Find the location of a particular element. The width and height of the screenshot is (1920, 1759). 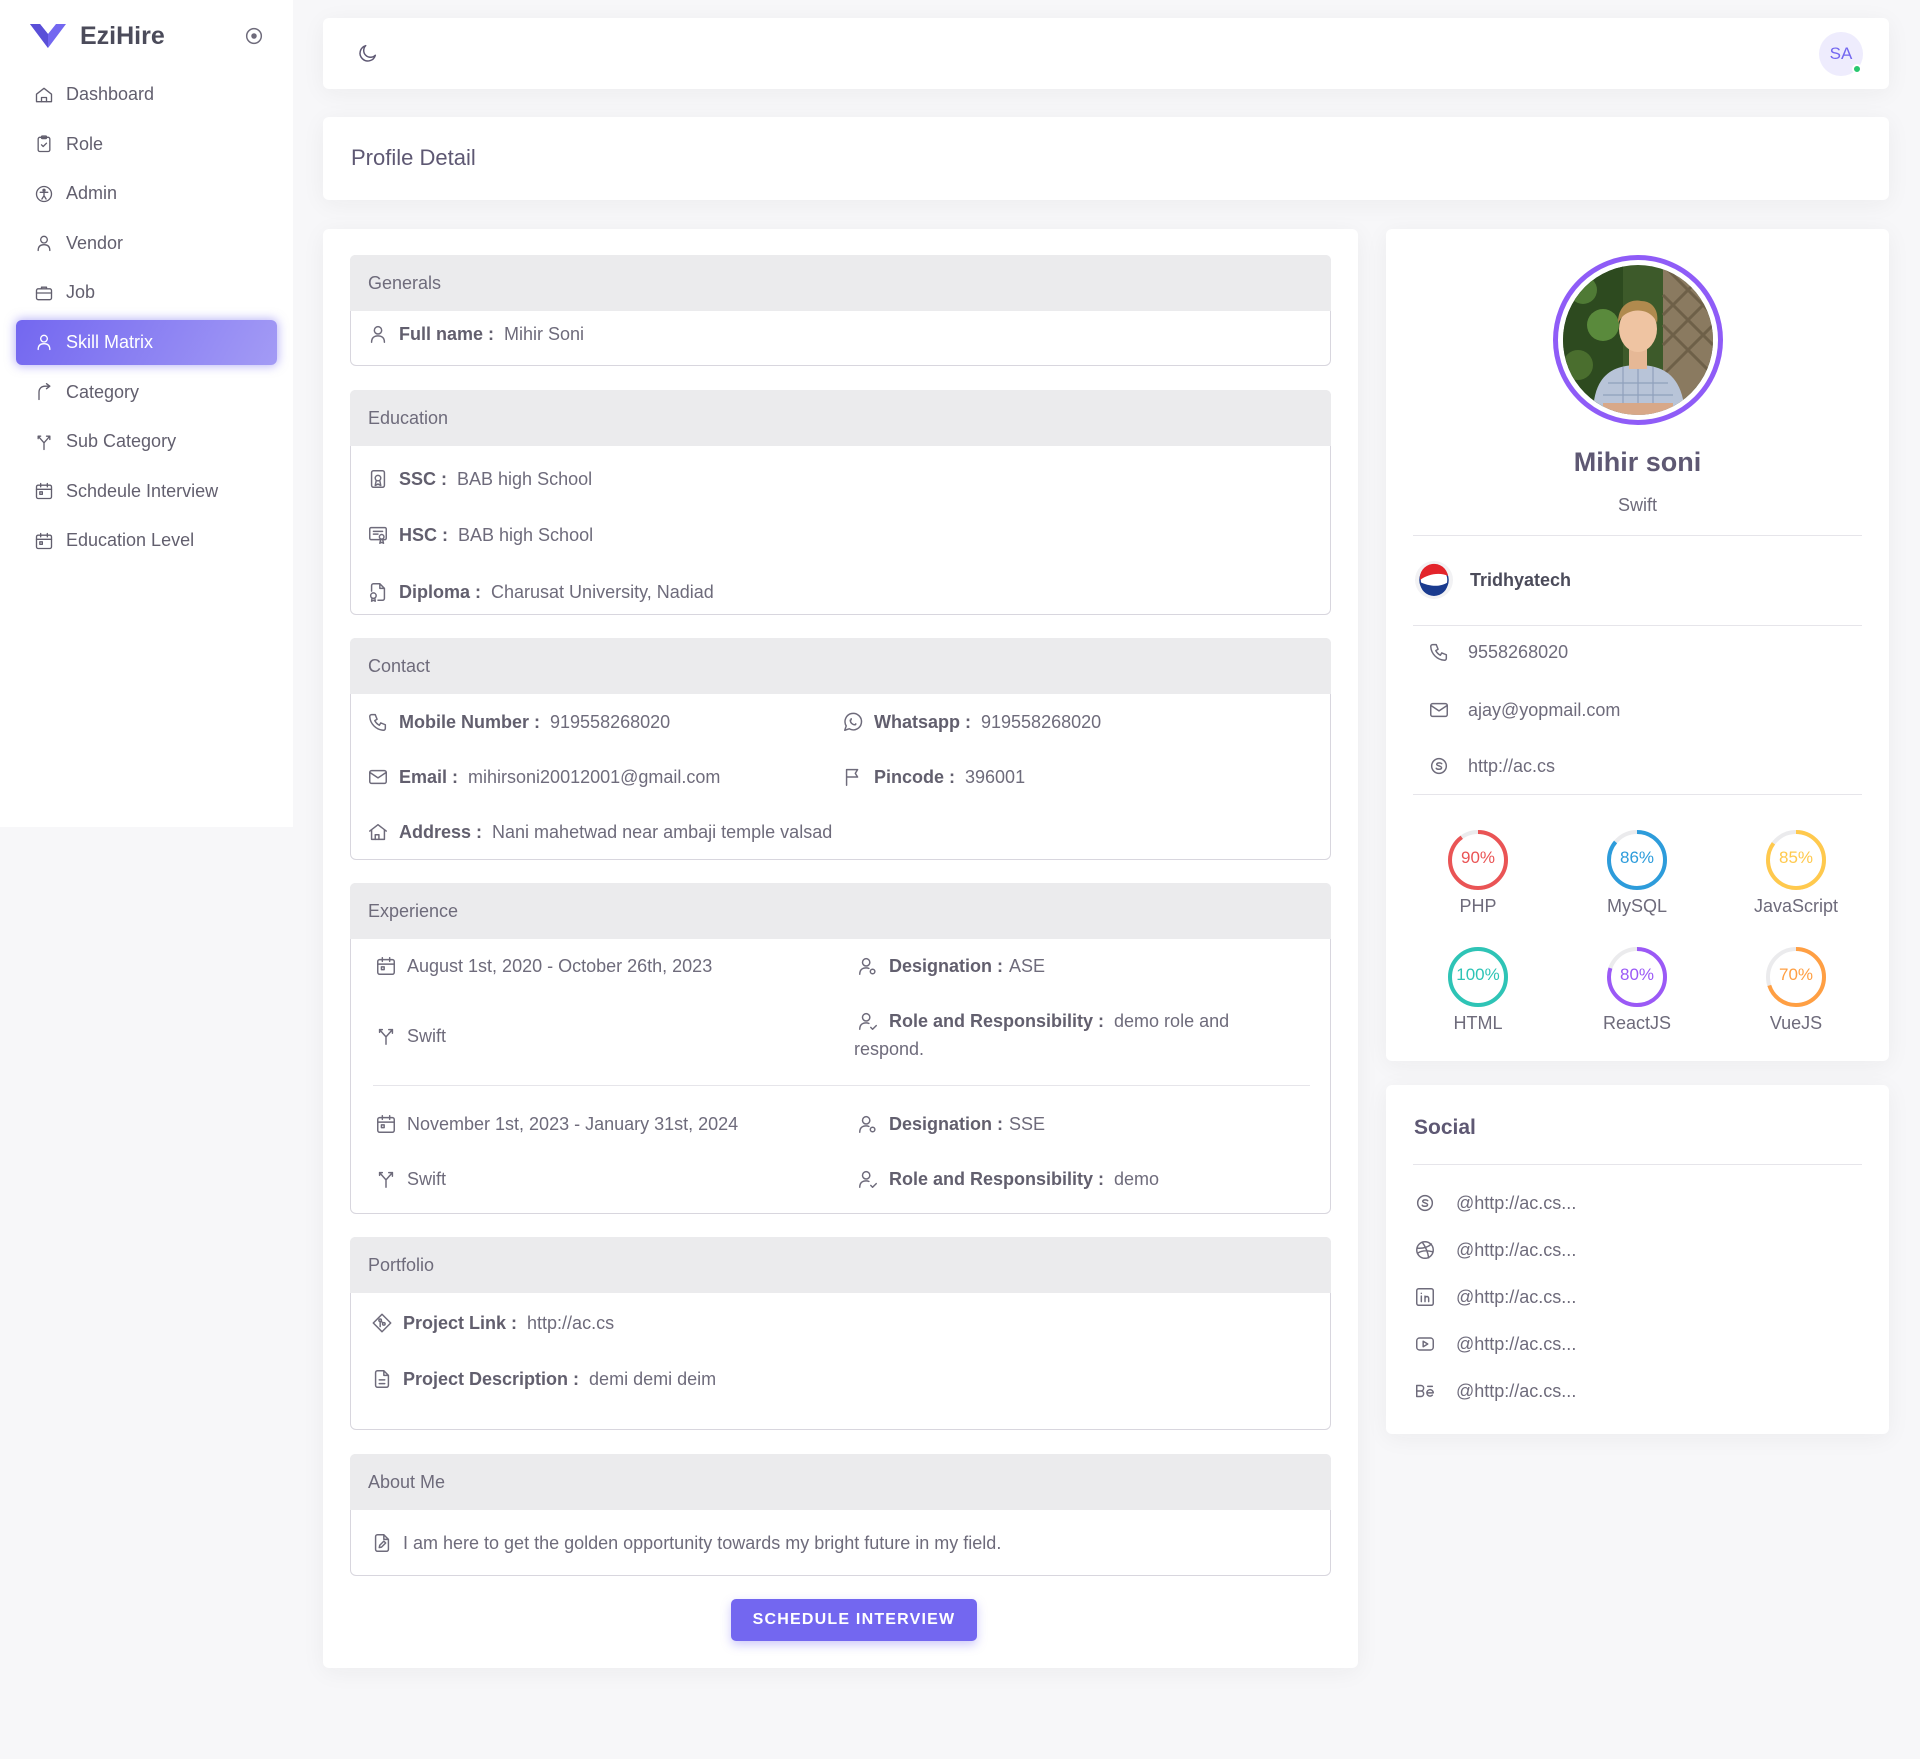

split-arrow-icon is located at coordinates (386, 1036).